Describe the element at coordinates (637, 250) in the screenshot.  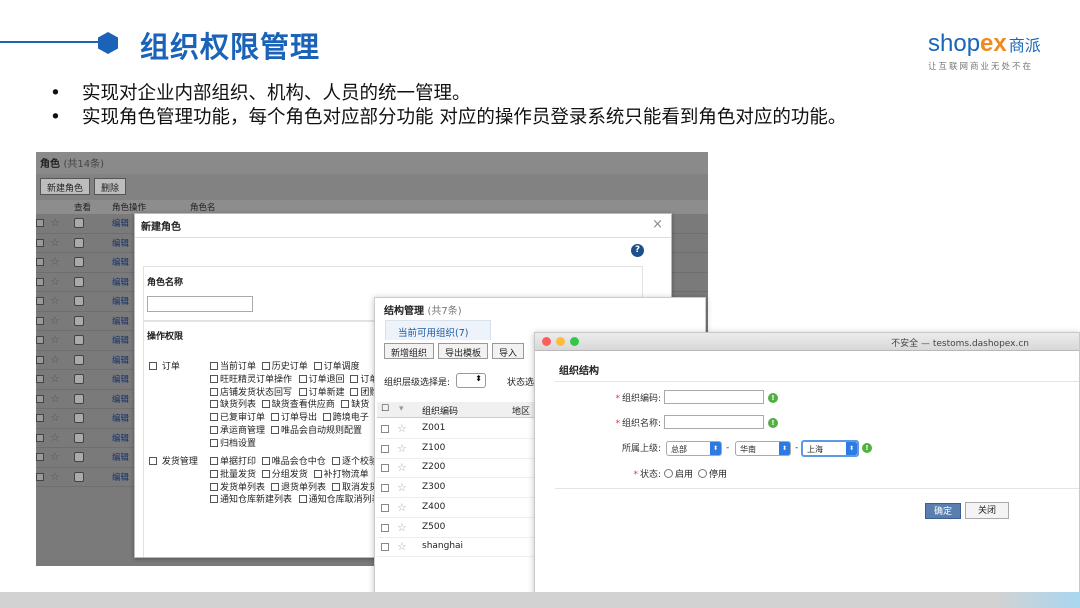
I see `help-icon: ?` at that location.